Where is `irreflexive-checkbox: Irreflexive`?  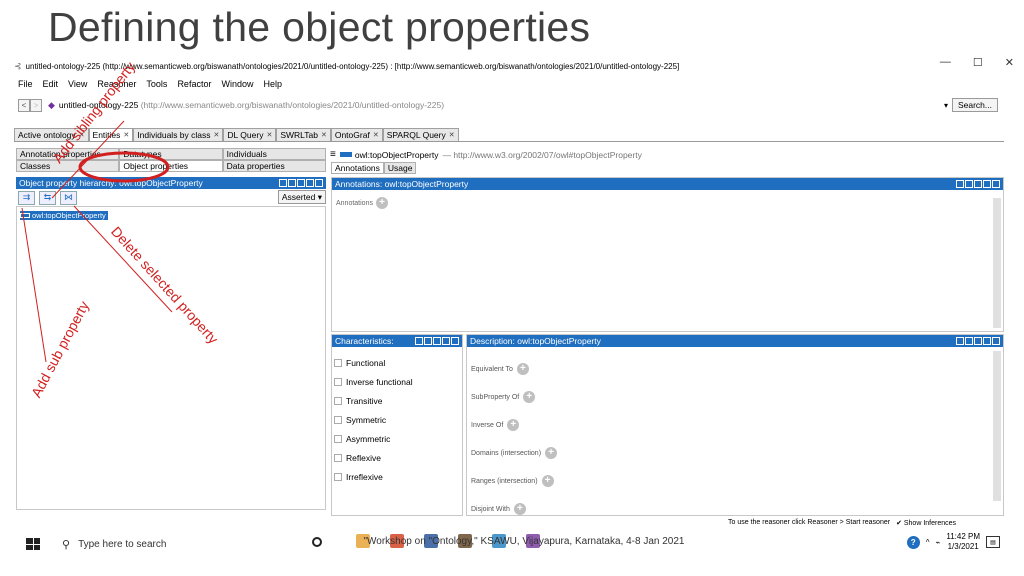
irreflexive-checkbox: Irreflexive is located at coordinates (398, 476).